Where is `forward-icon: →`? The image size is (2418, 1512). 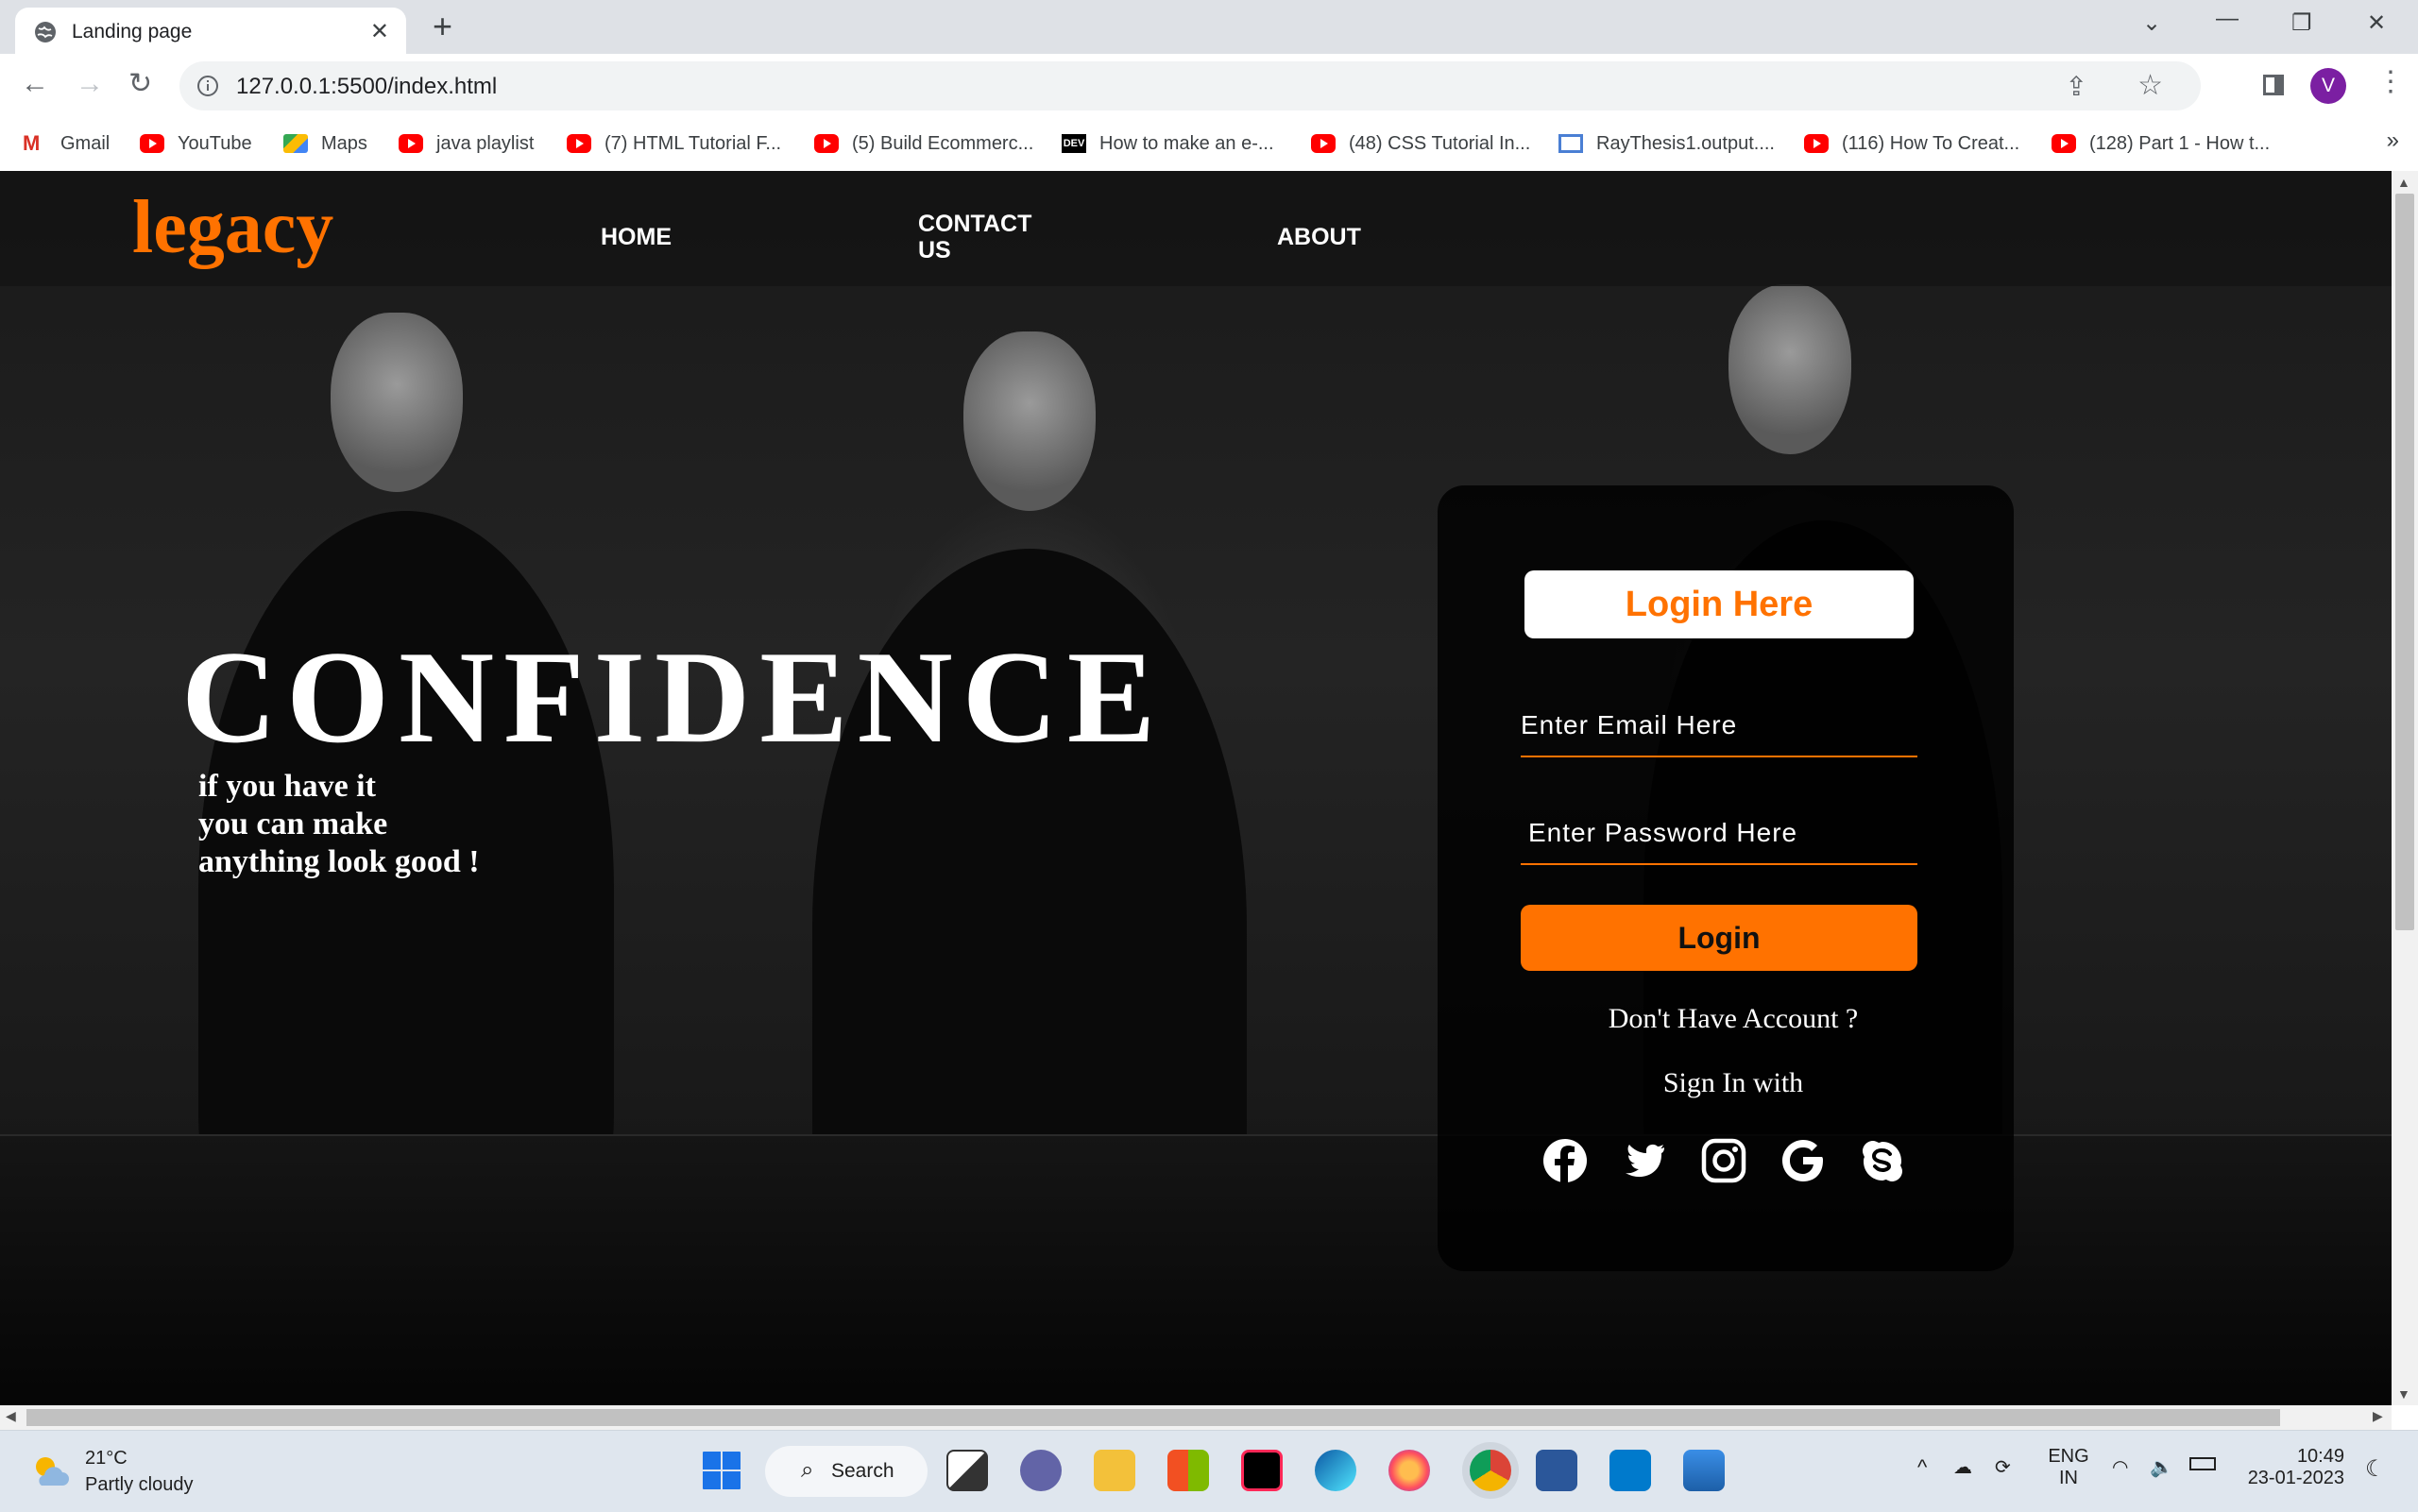
forward-icon: → is located at coordinates (90, 84).